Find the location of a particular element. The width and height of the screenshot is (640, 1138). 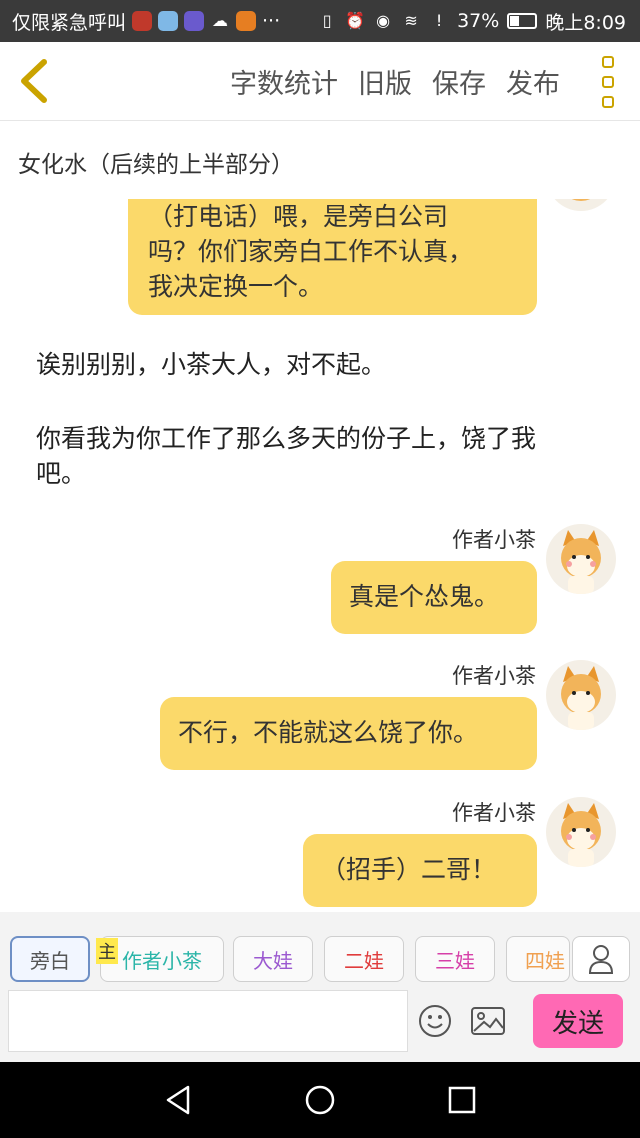

system-nav-bar is located at coordinates (320, 1100).